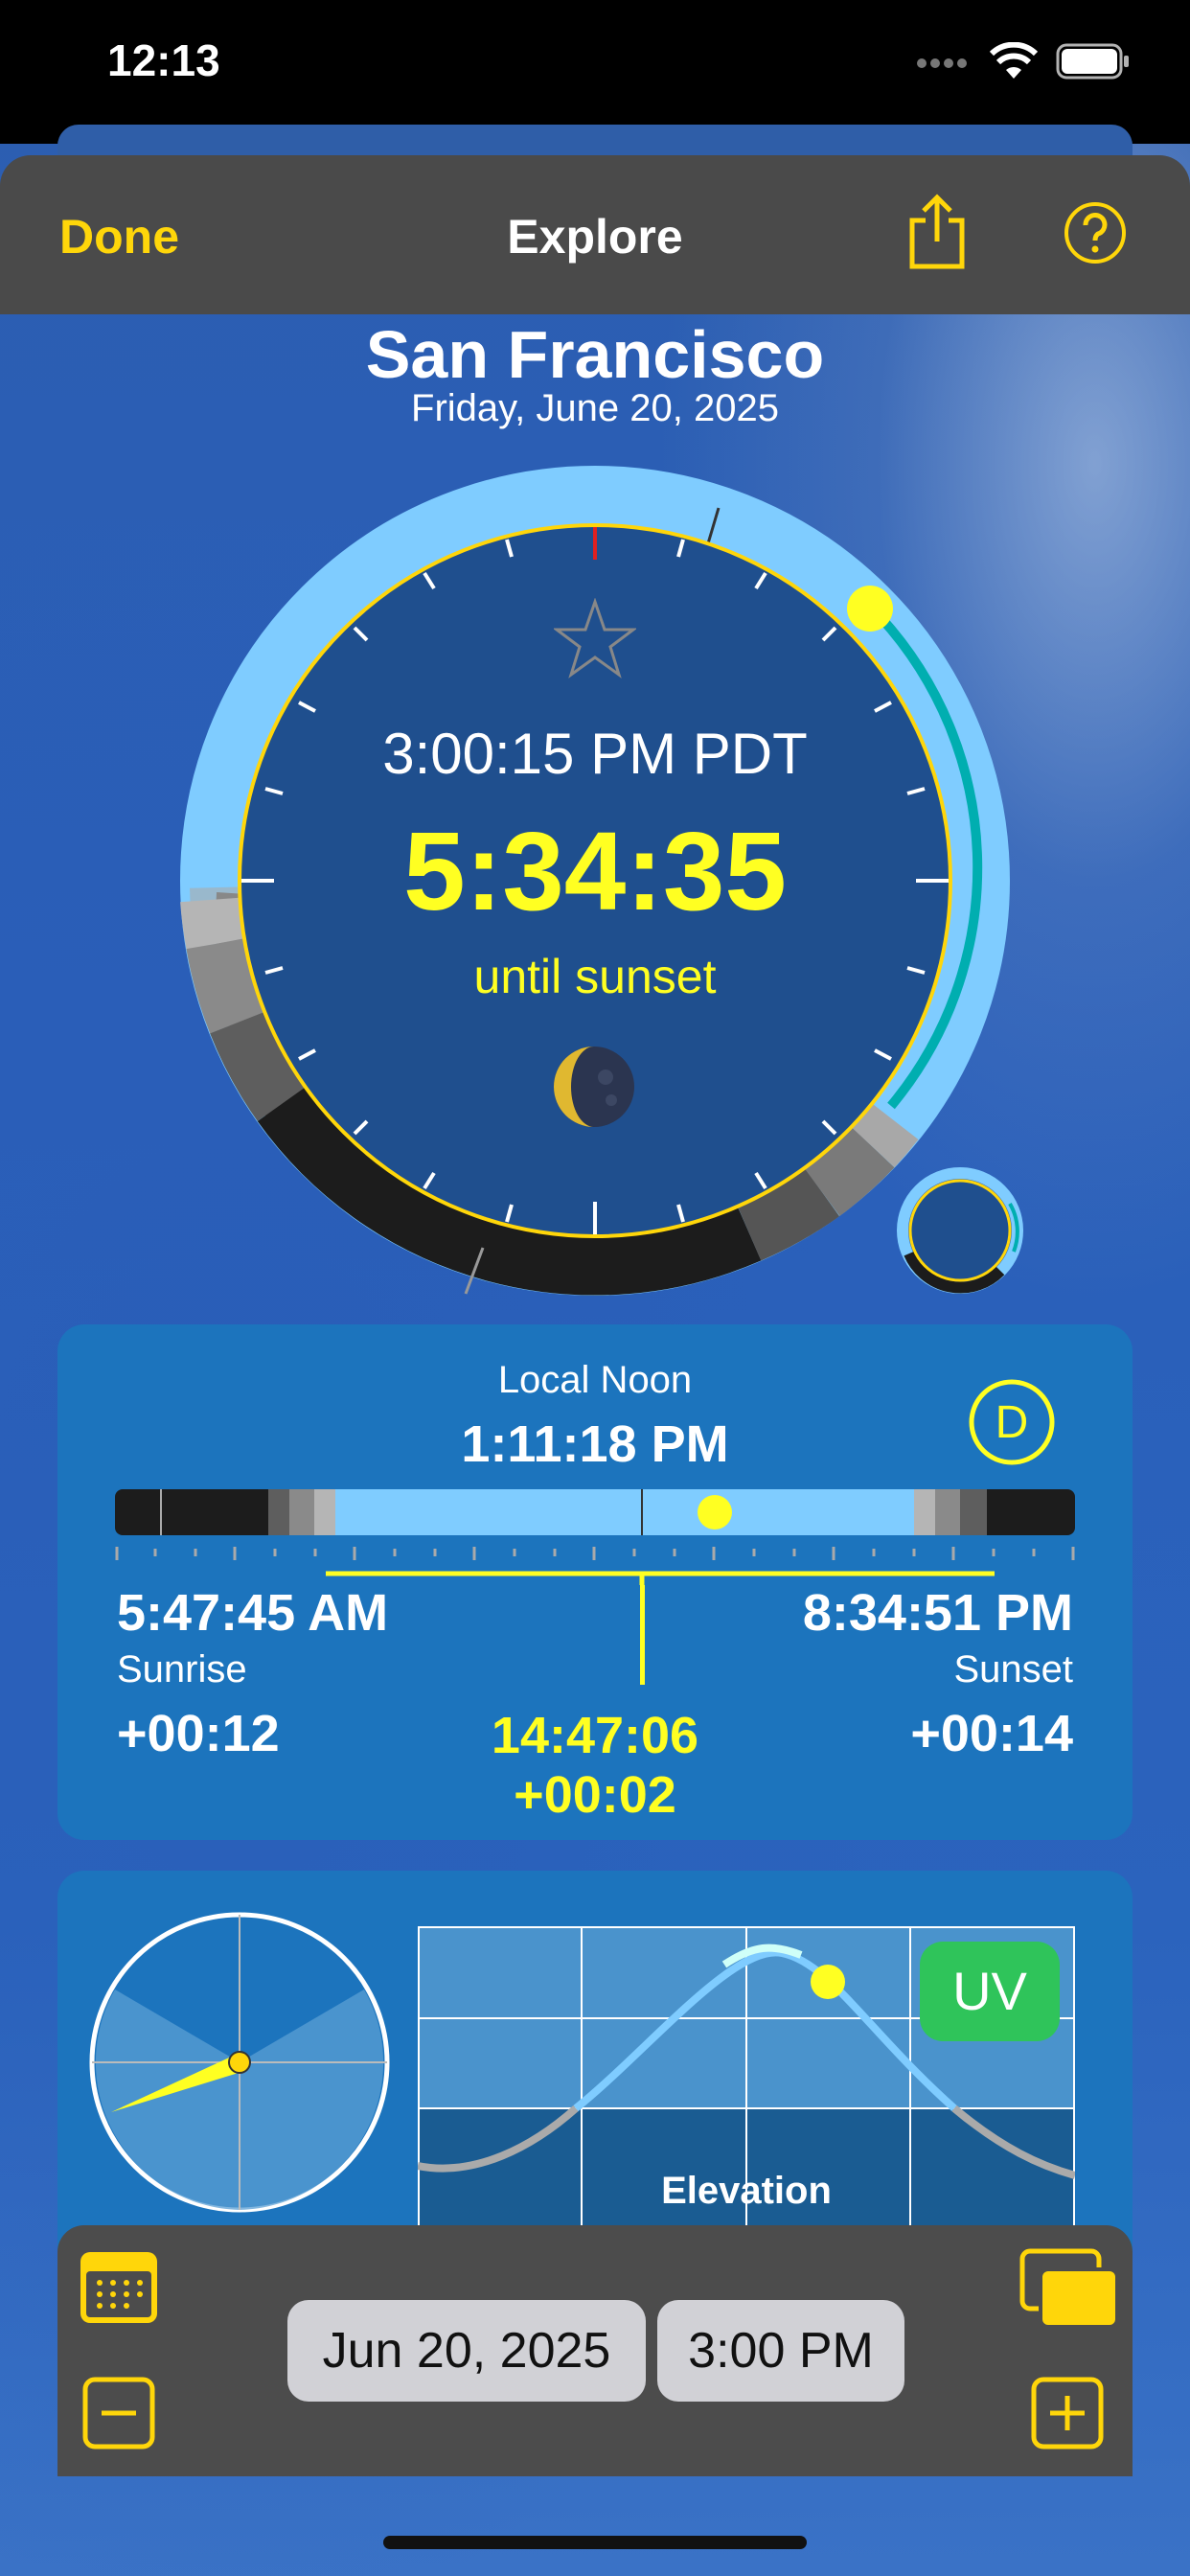  Describe the element at coordinates (595, 1795) in the screenshot. I see `day-length-delta: +00:02` at that location.